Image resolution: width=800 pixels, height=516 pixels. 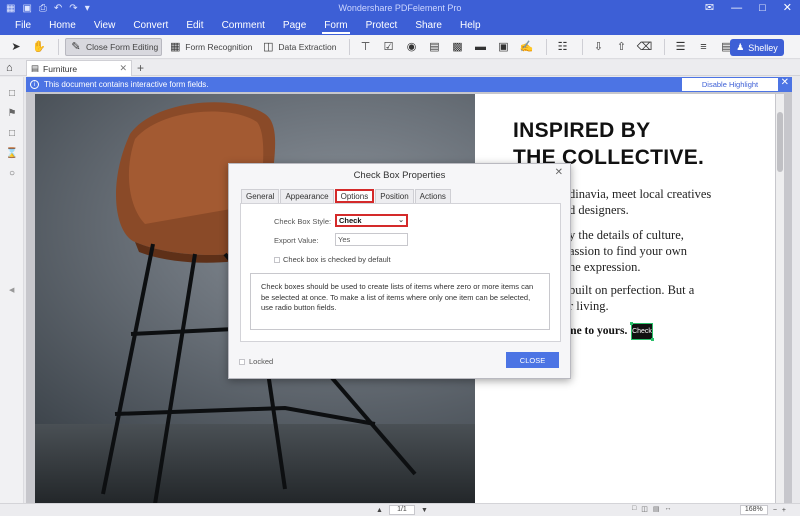 I want to click on next-page-icon: ▼, so click(x=424, y=510).